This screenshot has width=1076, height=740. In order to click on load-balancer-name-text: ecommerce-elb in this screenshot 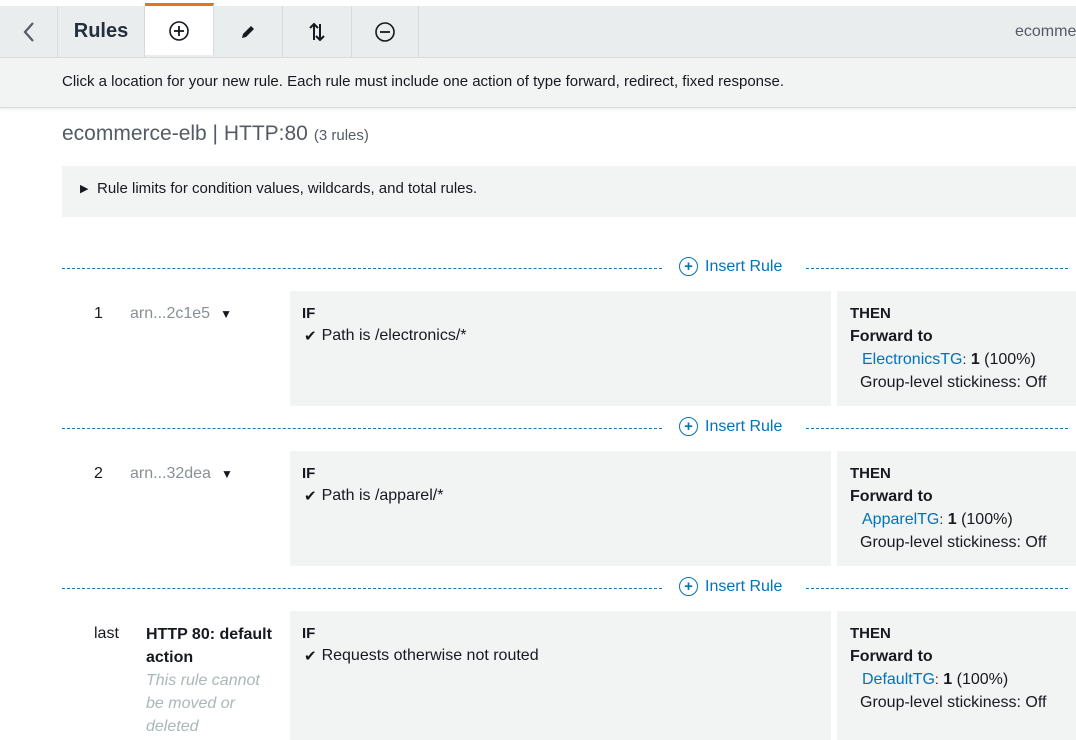, I will do `click(1045, 31)`.